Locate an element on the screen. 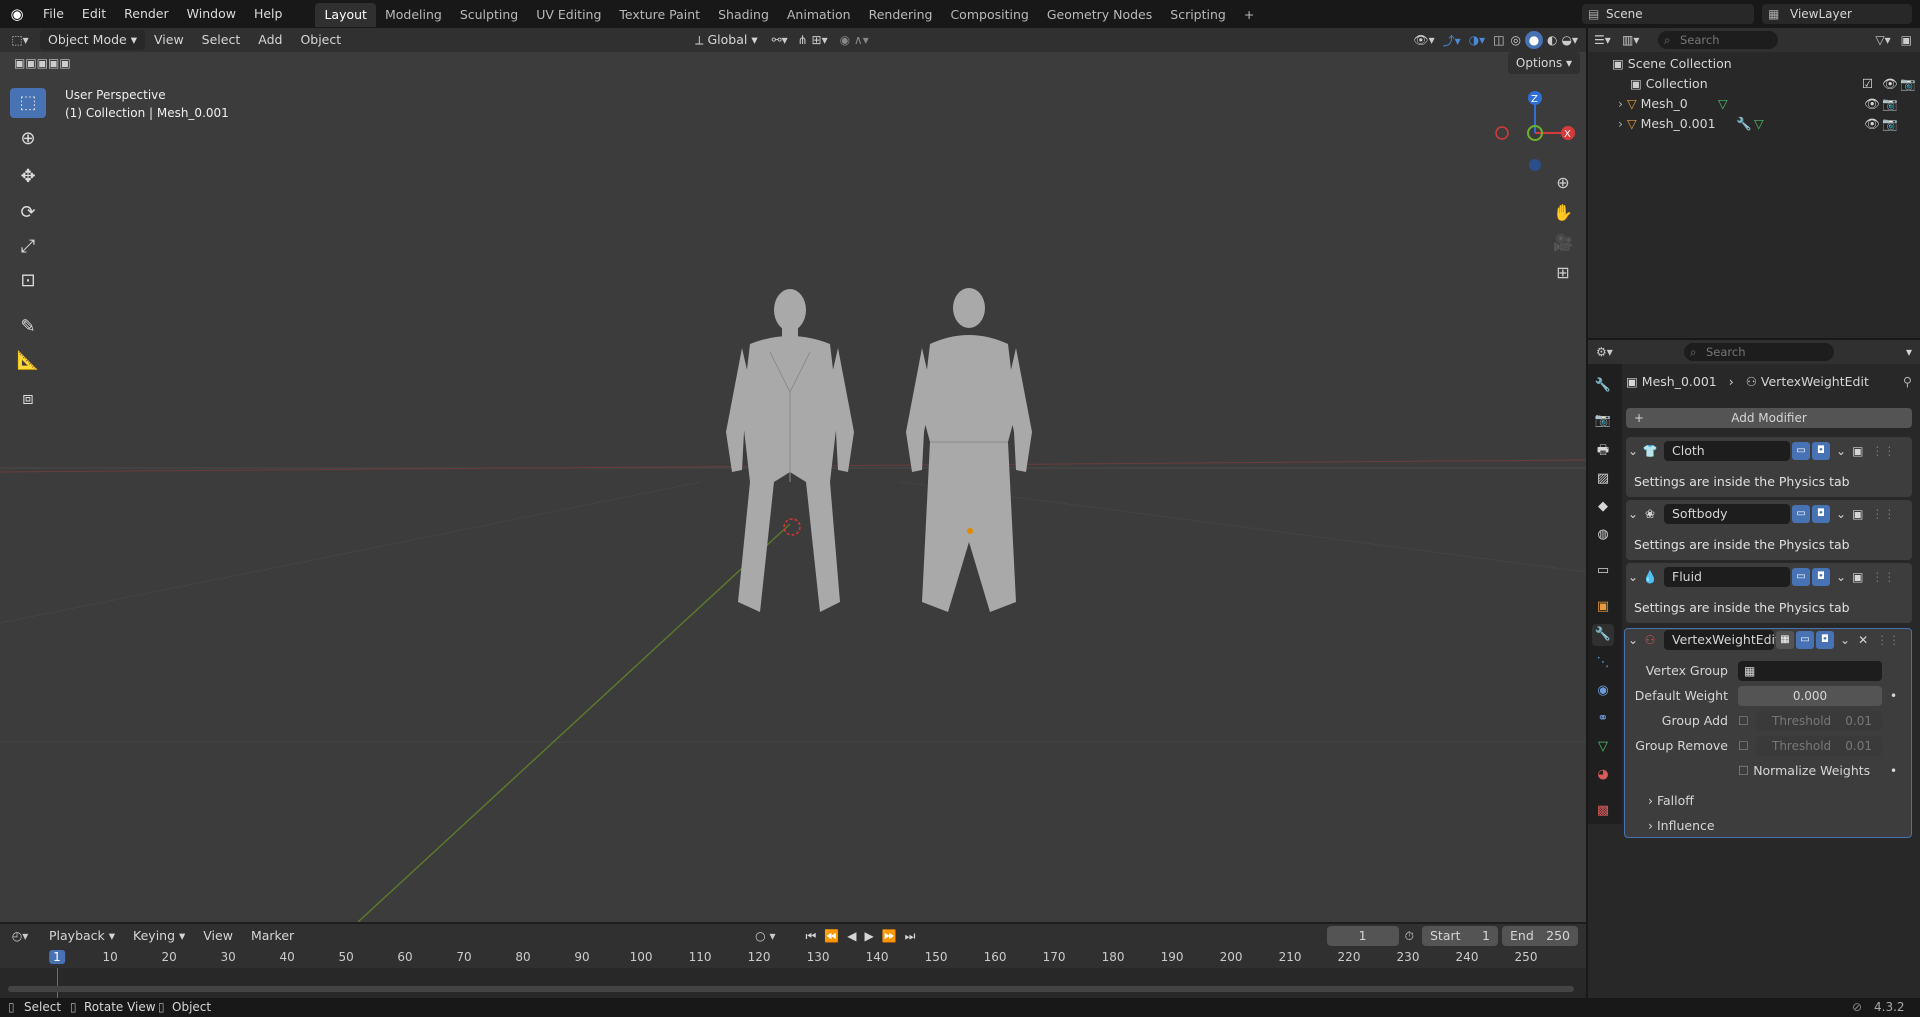 Image resolution: width=1920 pixels, height=1017 pixels. fluid-name-field: Fluid is located at coordinates (1727, 577).